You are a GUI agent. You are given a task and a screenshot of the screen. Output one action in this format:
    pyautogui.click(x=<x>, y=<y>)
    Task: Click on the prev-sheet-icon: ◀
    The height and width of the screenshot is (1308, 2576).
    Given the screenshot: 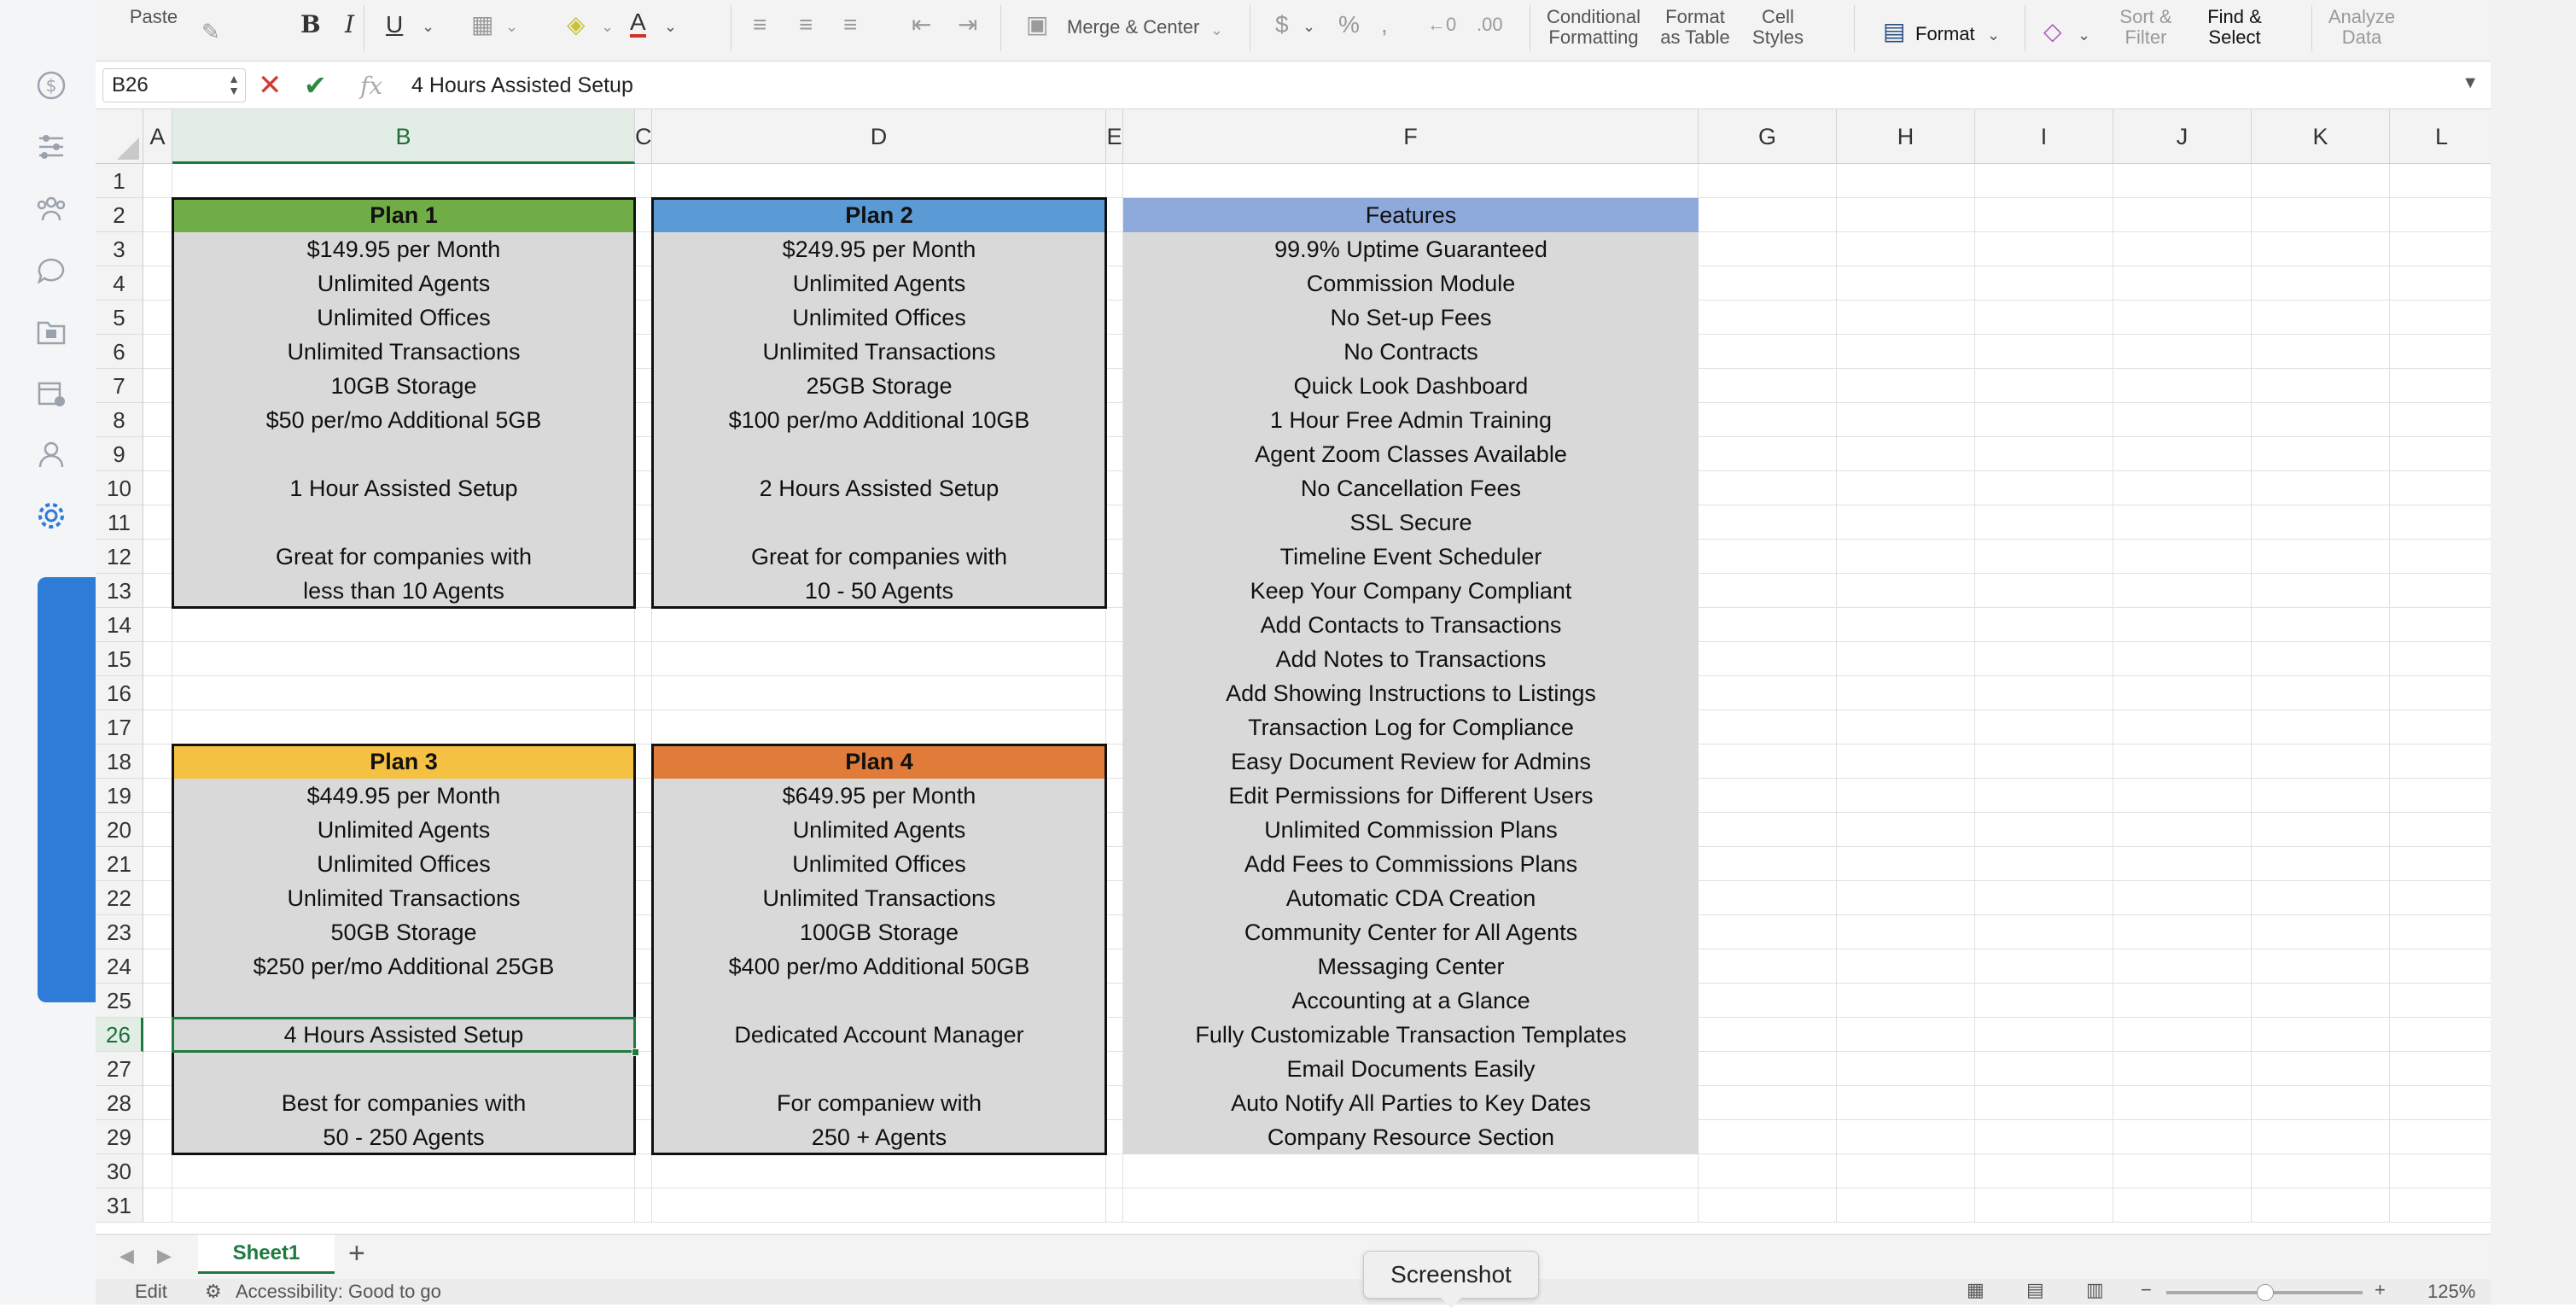 What is the action you would take?
    pyautogui.click(x=126, y=1256)
    